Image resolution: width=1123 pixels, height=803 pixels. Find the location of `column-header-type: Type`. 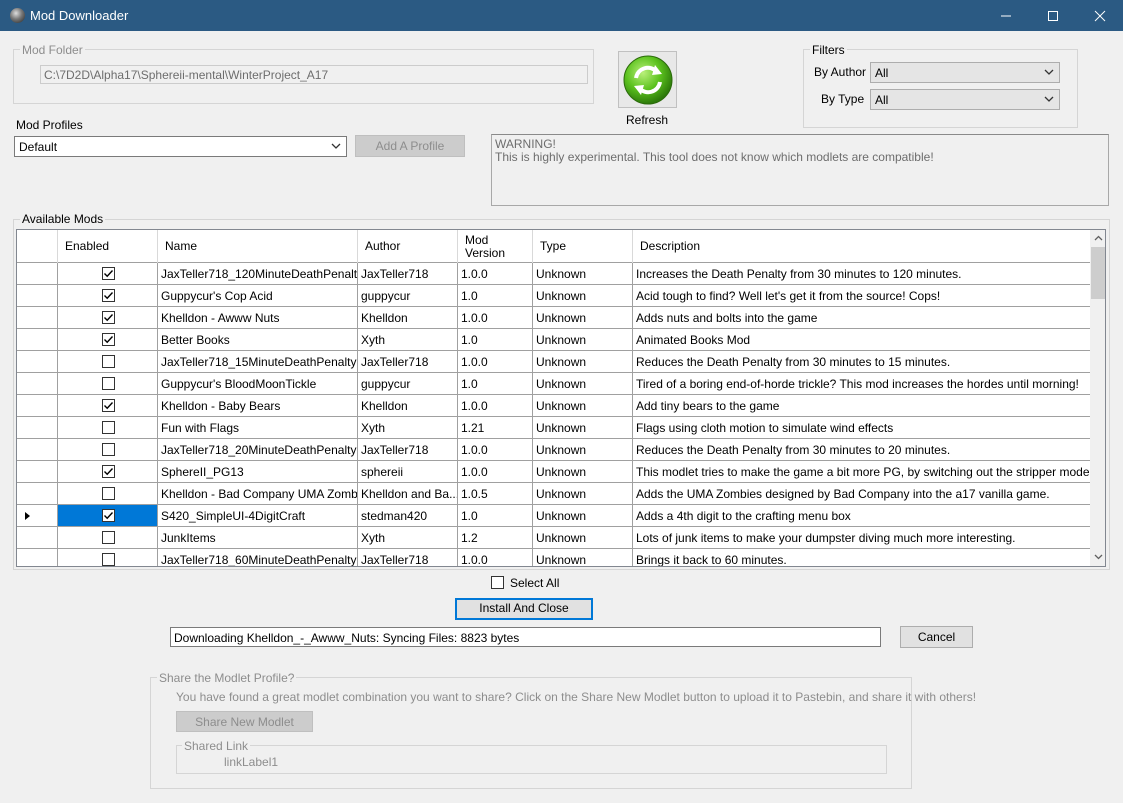

column-header-type: Type is located at coordinates (583, 246).